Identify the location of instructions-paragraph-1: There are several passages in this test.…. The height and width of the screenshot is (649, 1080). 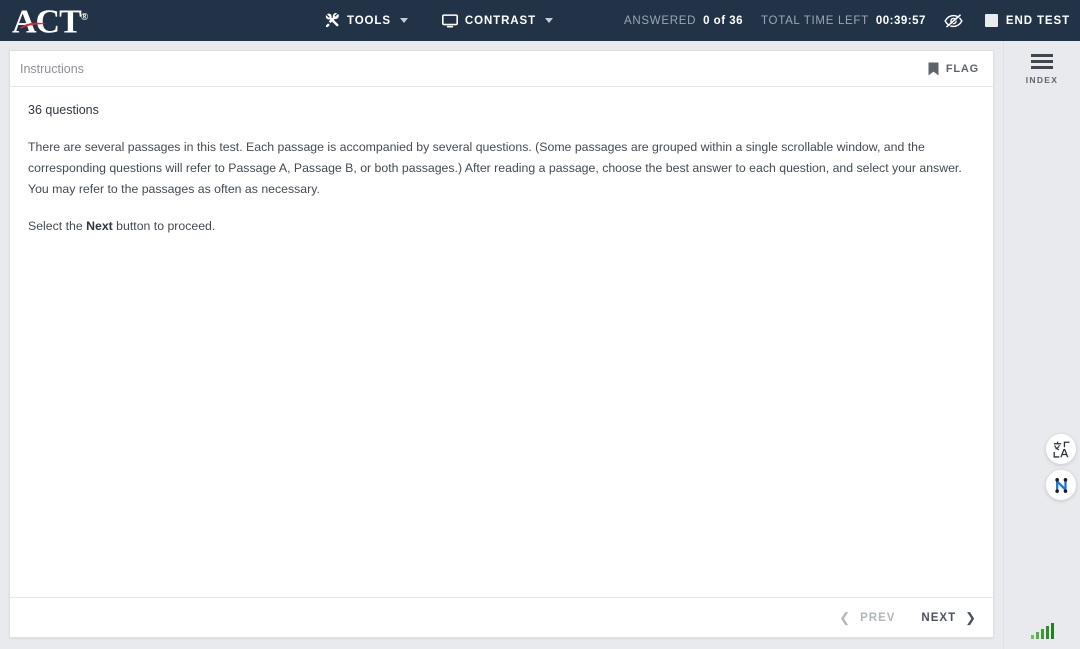
(495, 168).